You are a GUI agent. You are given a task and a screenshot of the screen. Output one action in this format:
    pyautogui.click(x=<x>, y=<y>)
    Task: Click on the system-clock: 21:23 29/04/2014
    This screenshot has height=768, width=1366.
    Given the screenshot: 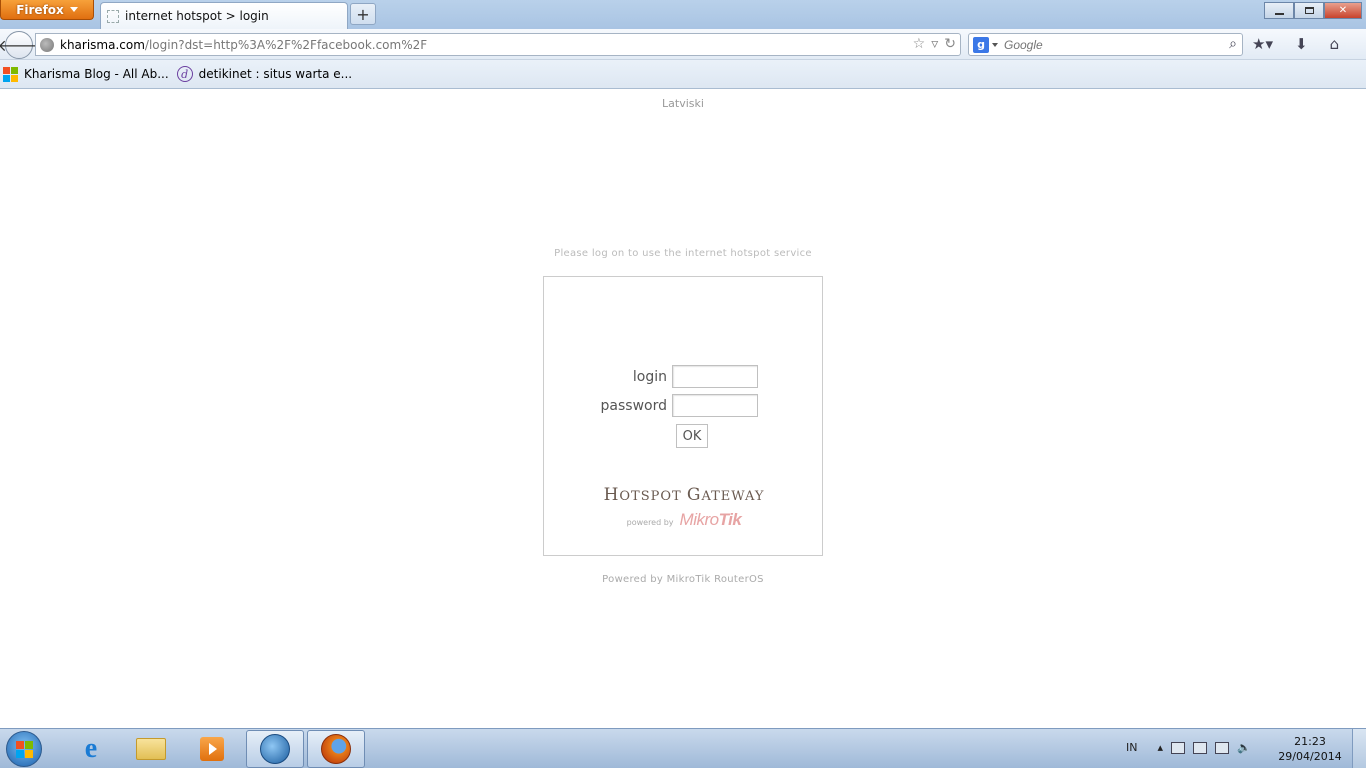 What is the action you would take?
    pyautogui.click(x=1310, y=749)
    